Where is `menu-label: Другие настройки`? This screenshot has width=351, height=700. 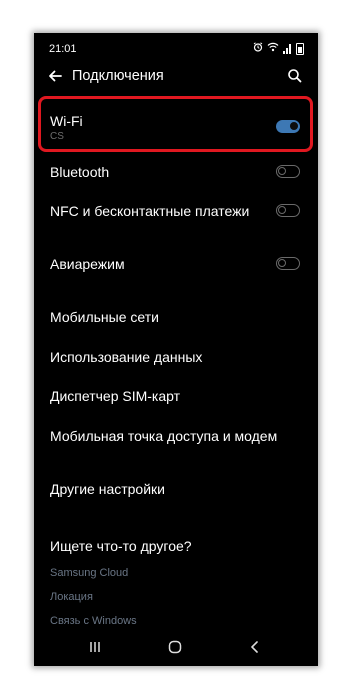
menu-label: Другие настройки is located at coordinates (107, 489).